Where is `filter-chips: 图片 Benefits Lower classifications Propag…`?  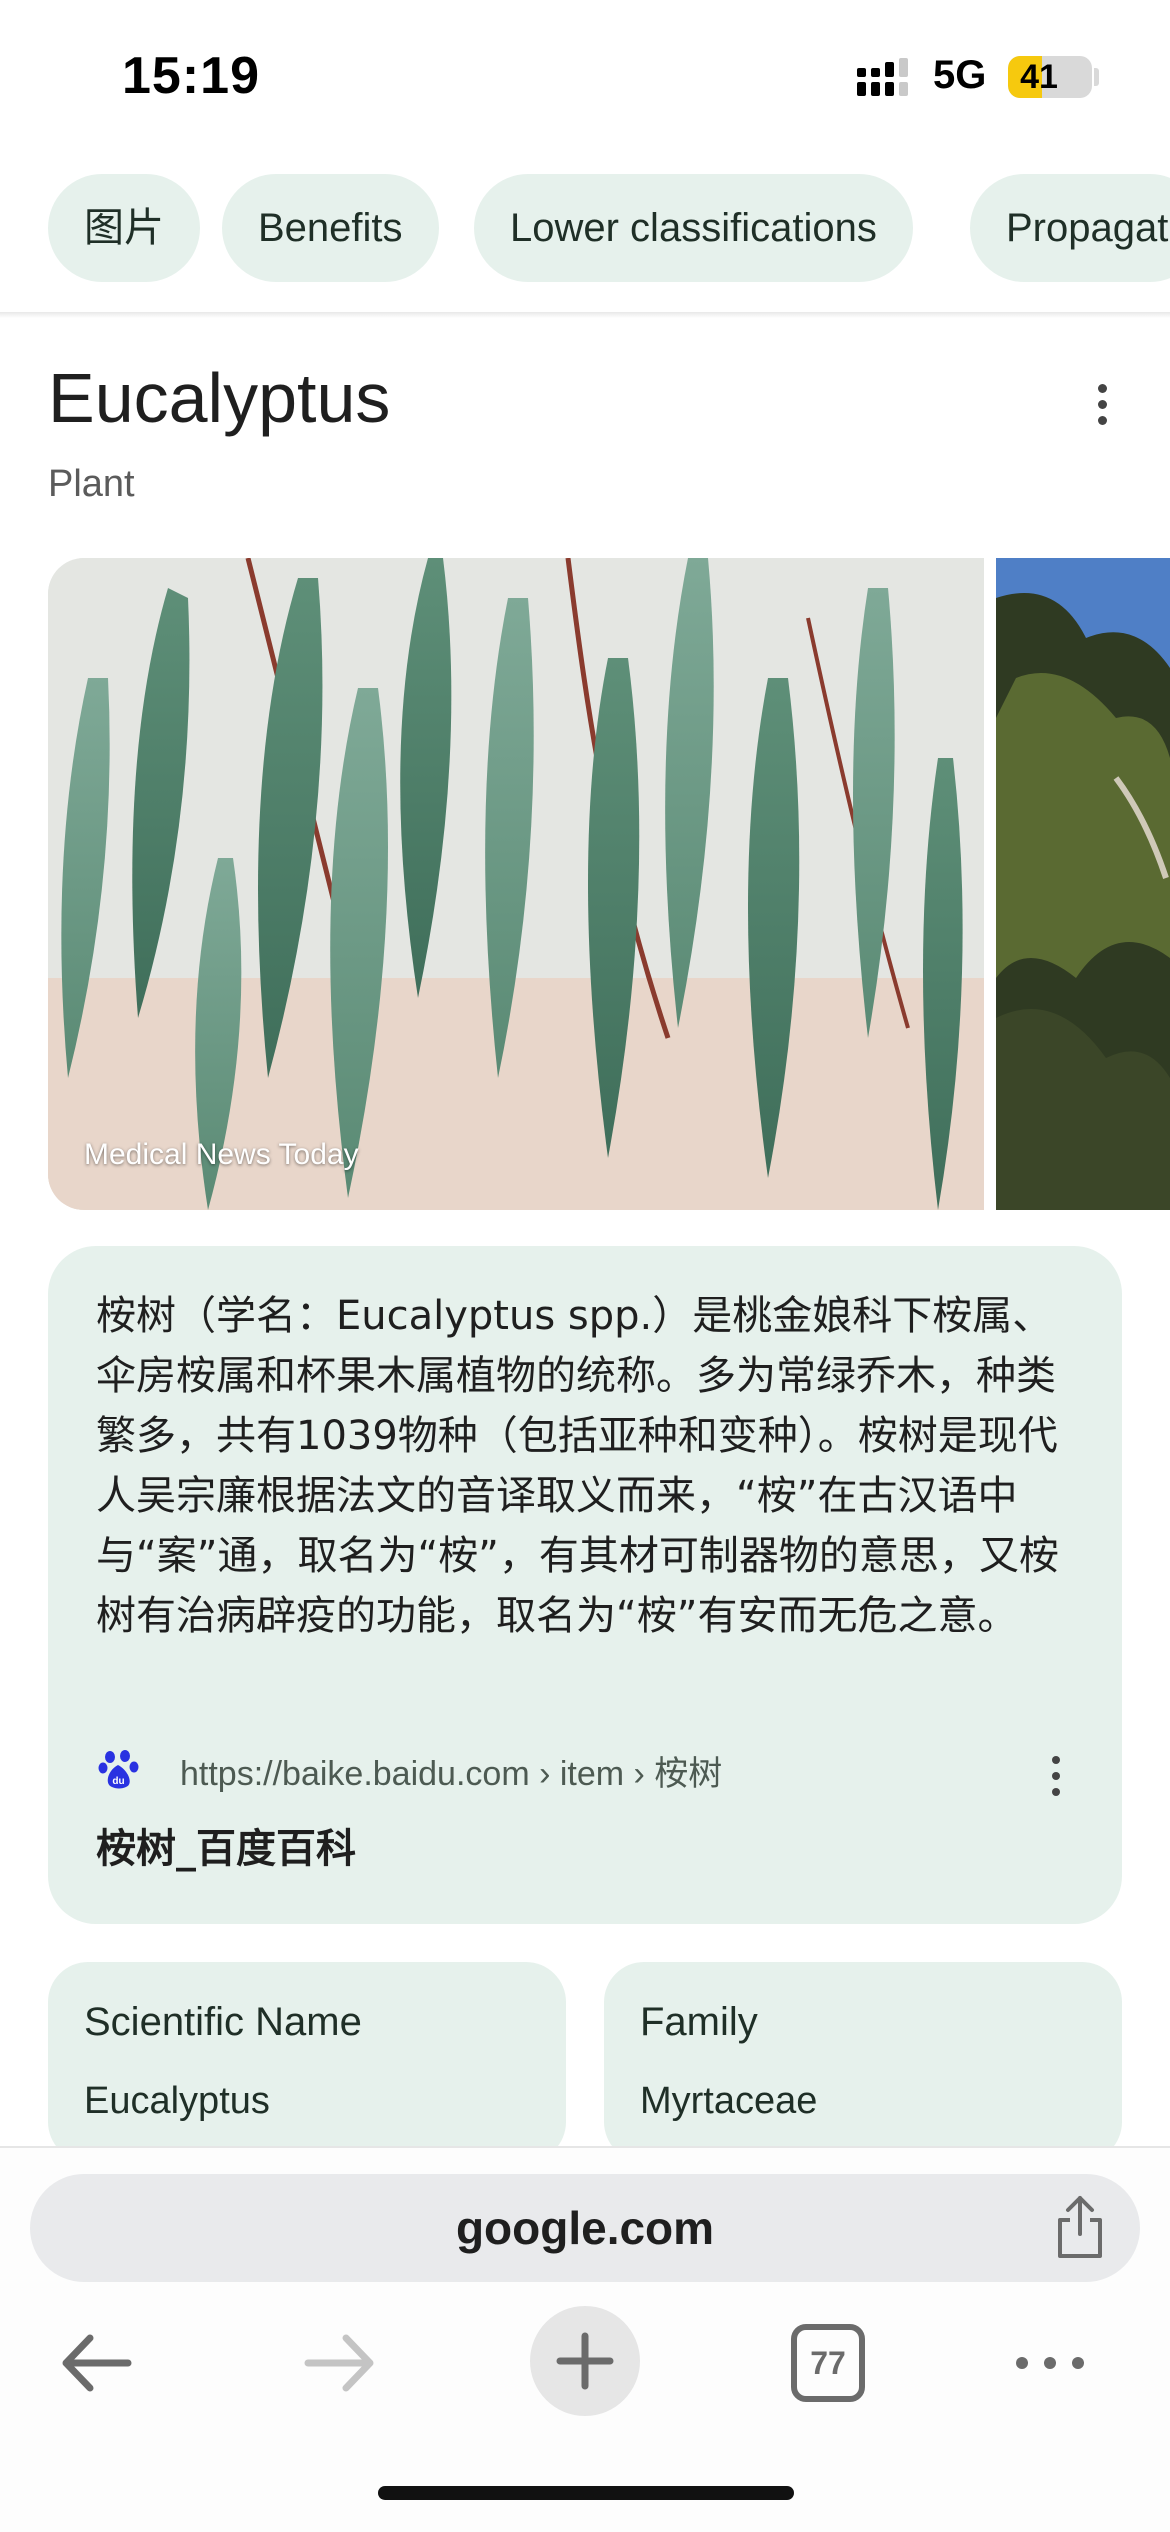
filter-chips: 图片 Benefits Lower classifications Propag… is located at coordinates (585, 229).